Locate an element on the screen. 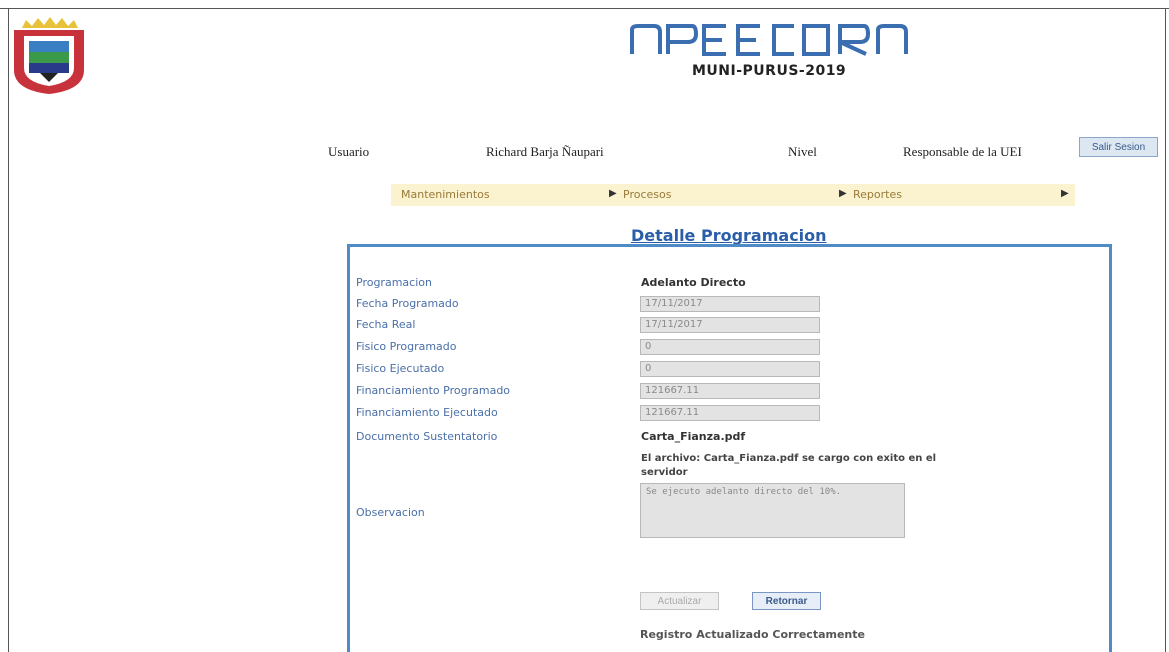 Image resolution: width=1169 pixels, height=652 pixels. update-button: Actualizar is located at coordinates (679, 601).